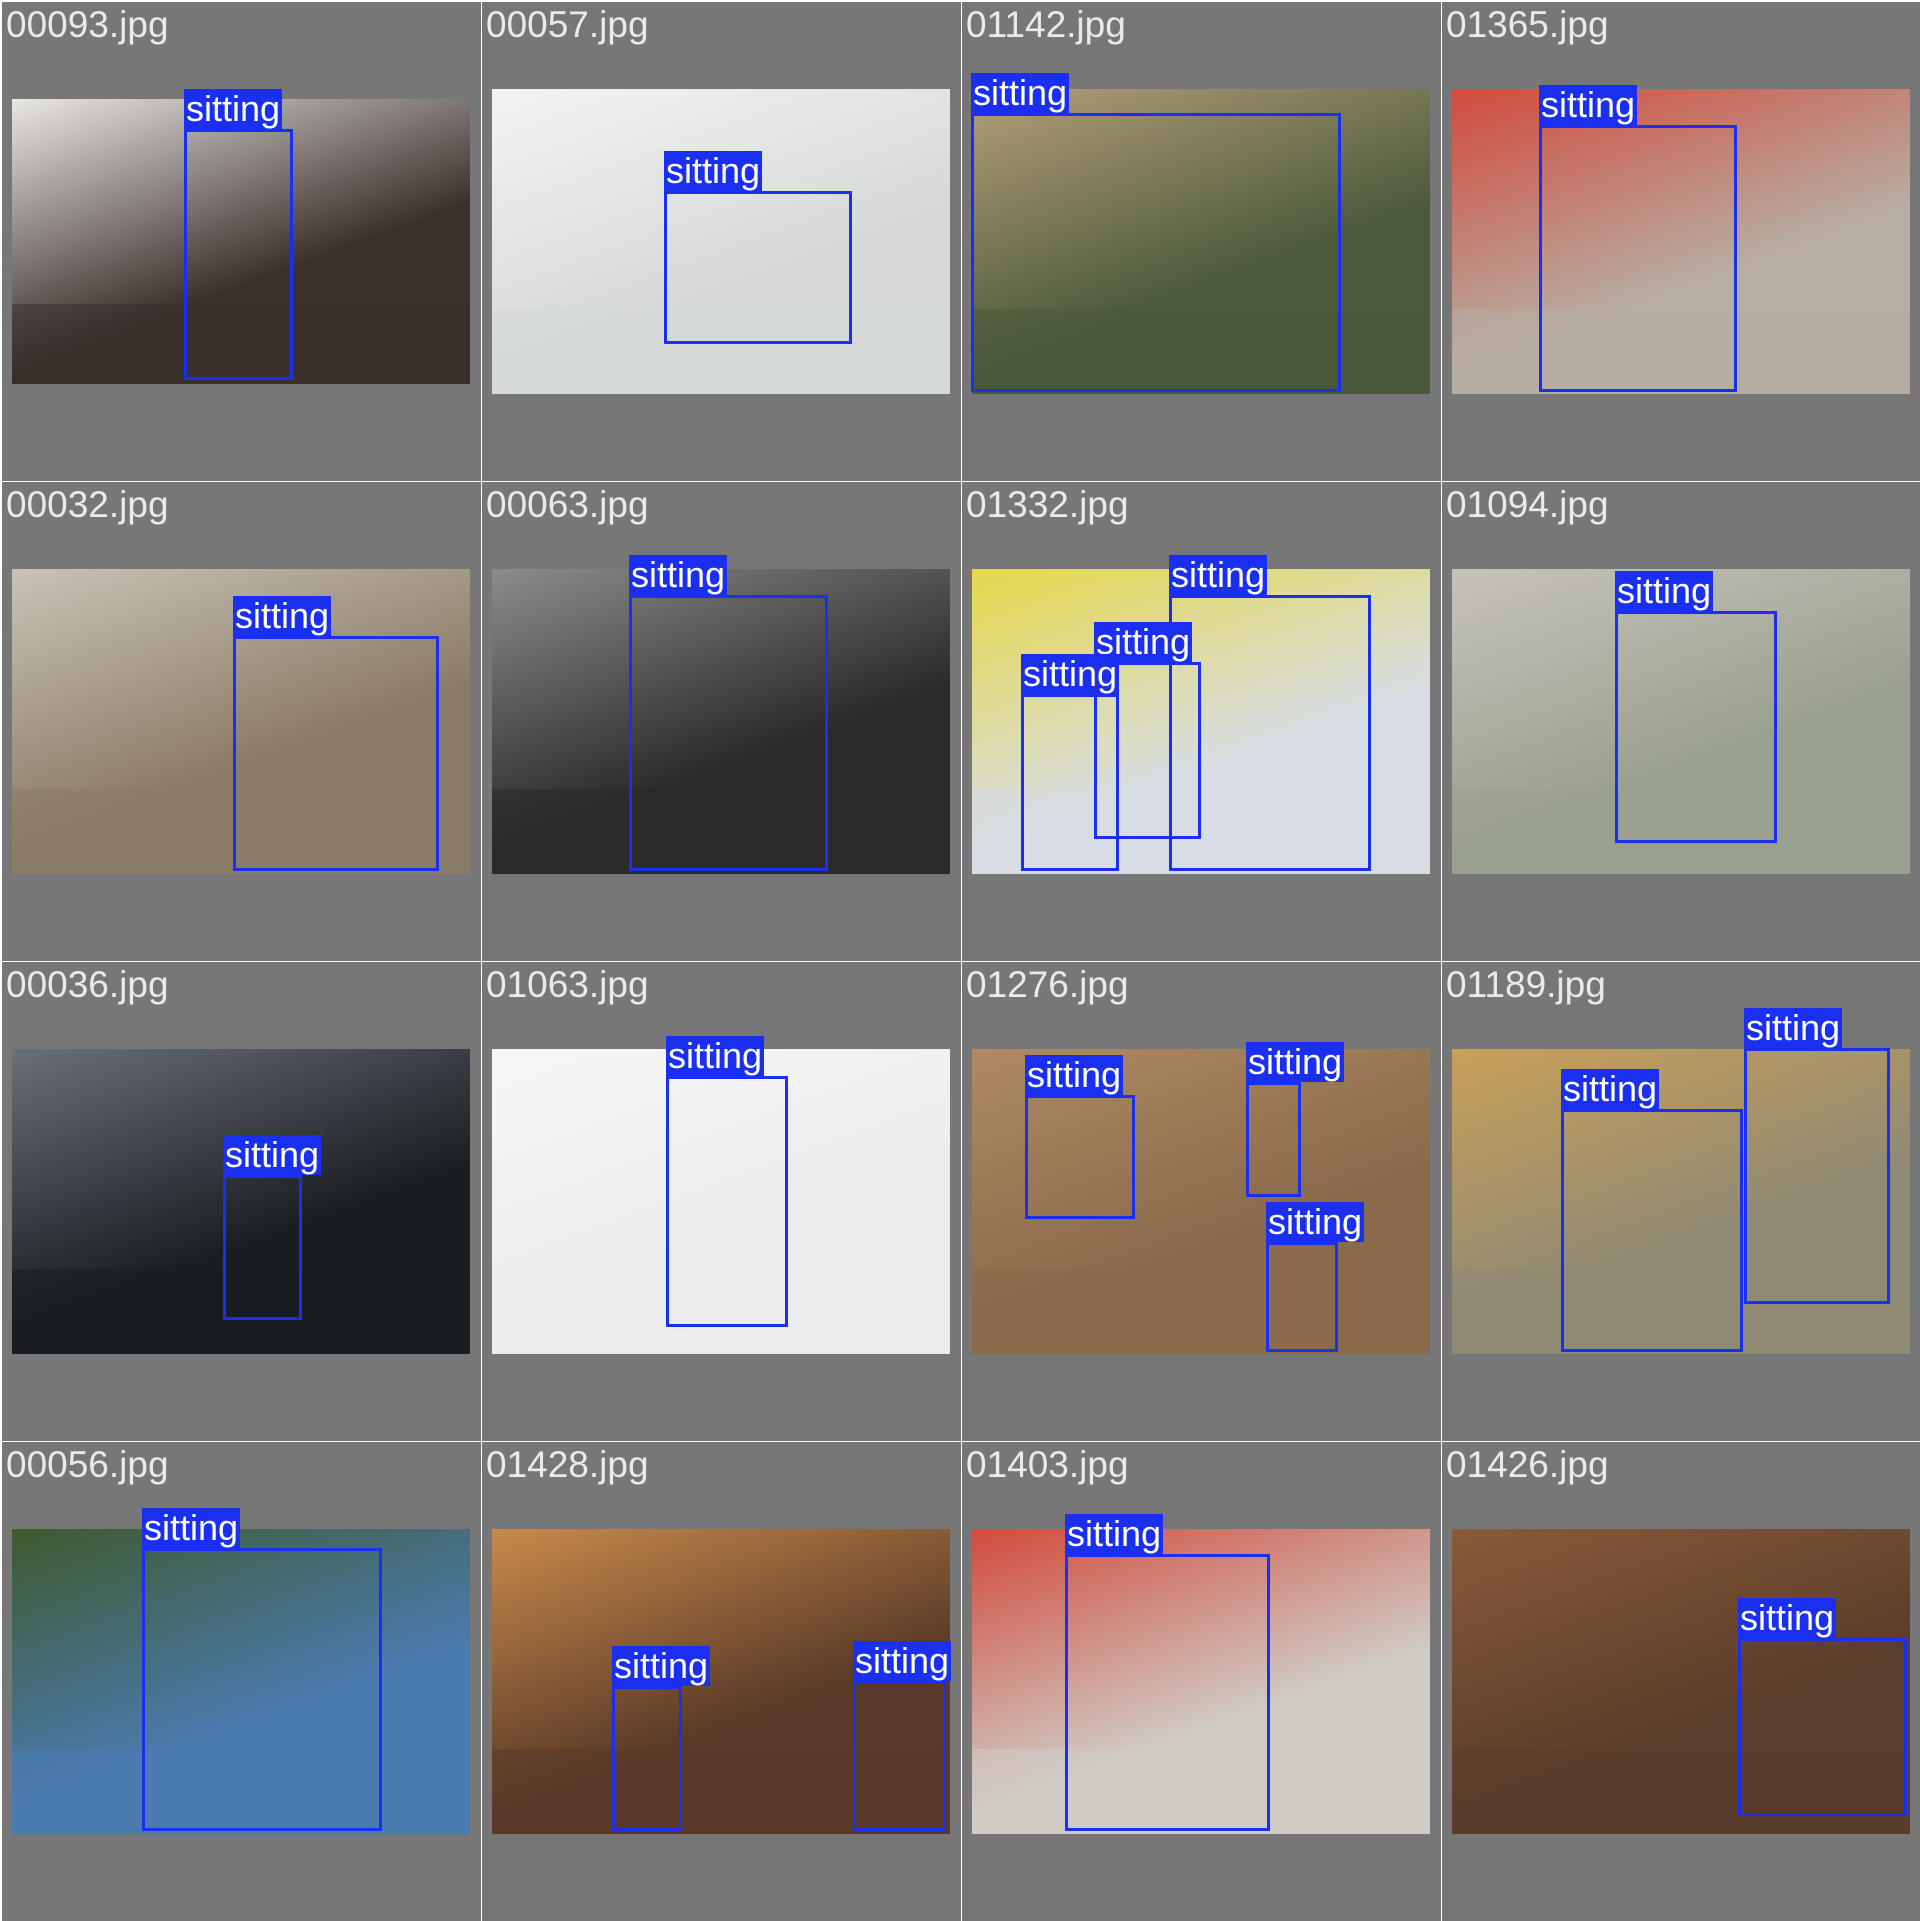 The width and height of the screenshot is (1920, 1921). I want to click on image-filename: 00057.jpg, so click(567, 24).